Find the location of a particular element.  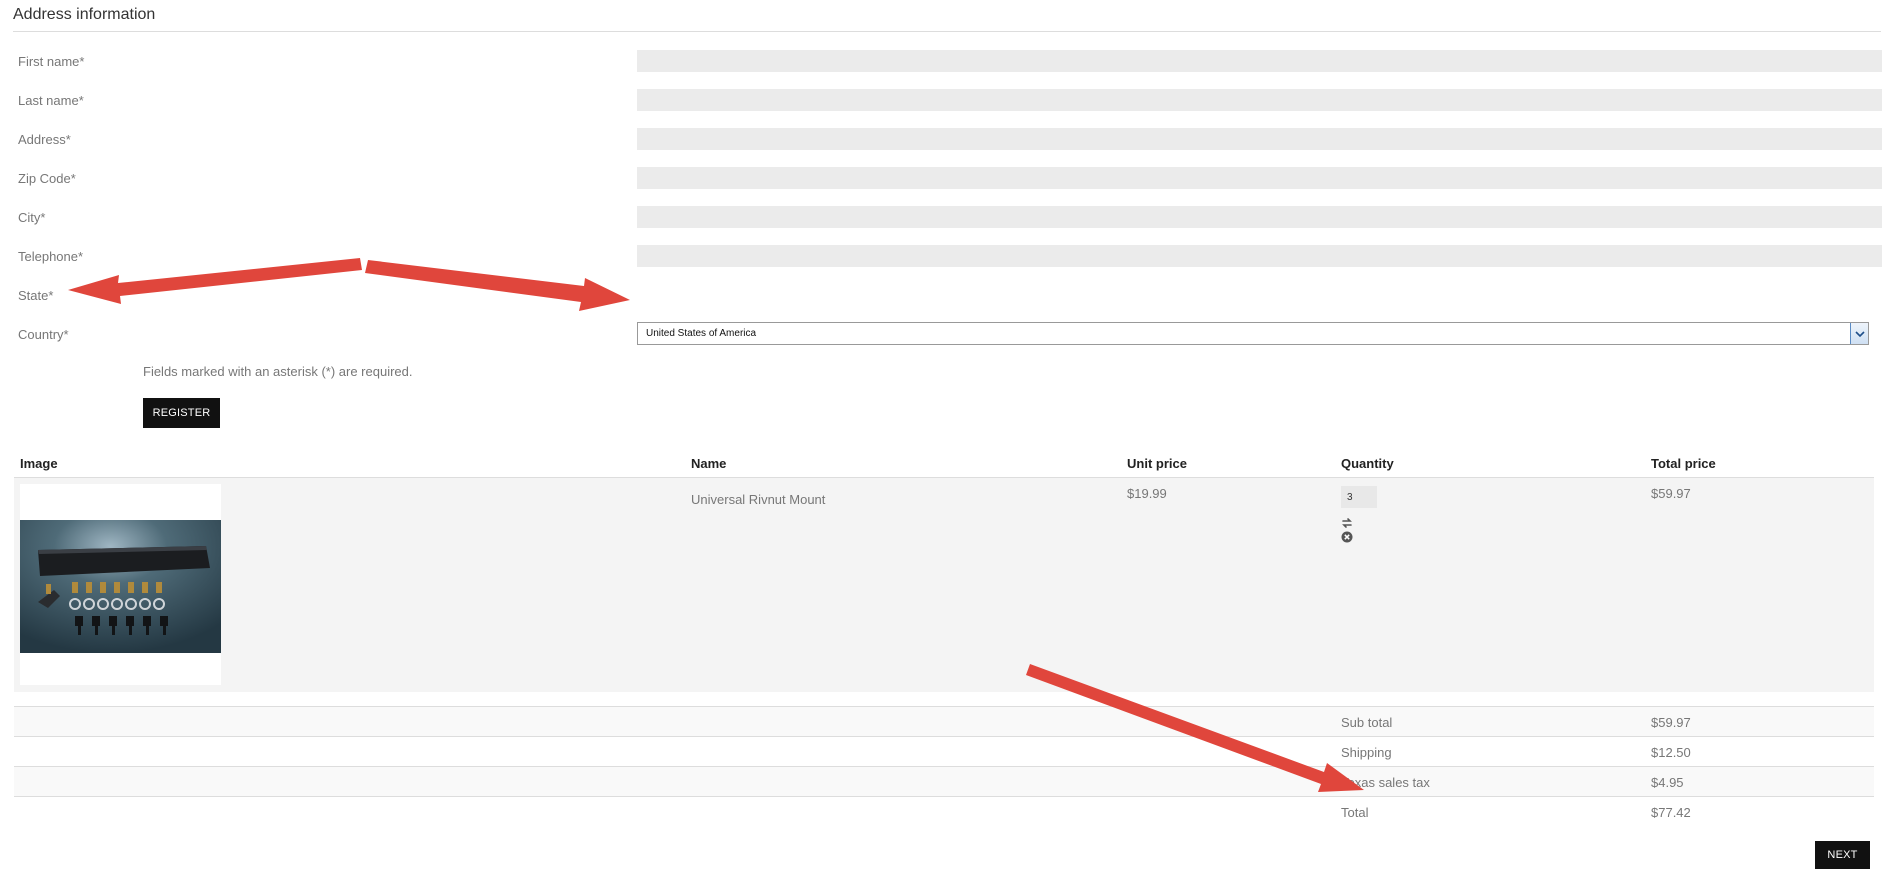

zip-code-label: Zip Code* is located at coordinates (47, 178).